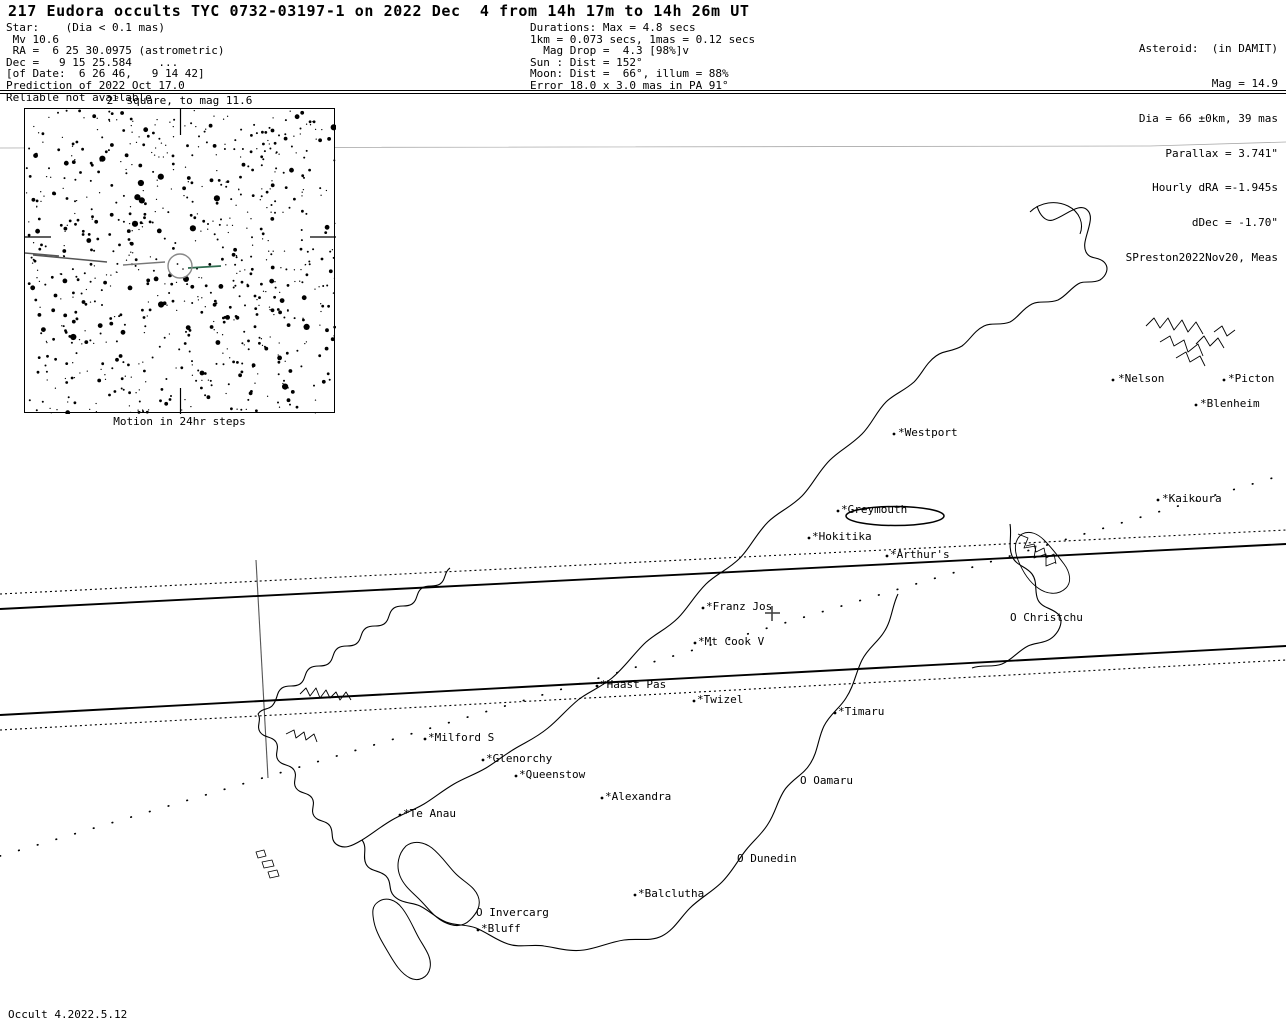  What do you see at coordinates (842, 536) in the screenshot?
I see `city-label: *Hokitika` at bounding box center [842, 536].